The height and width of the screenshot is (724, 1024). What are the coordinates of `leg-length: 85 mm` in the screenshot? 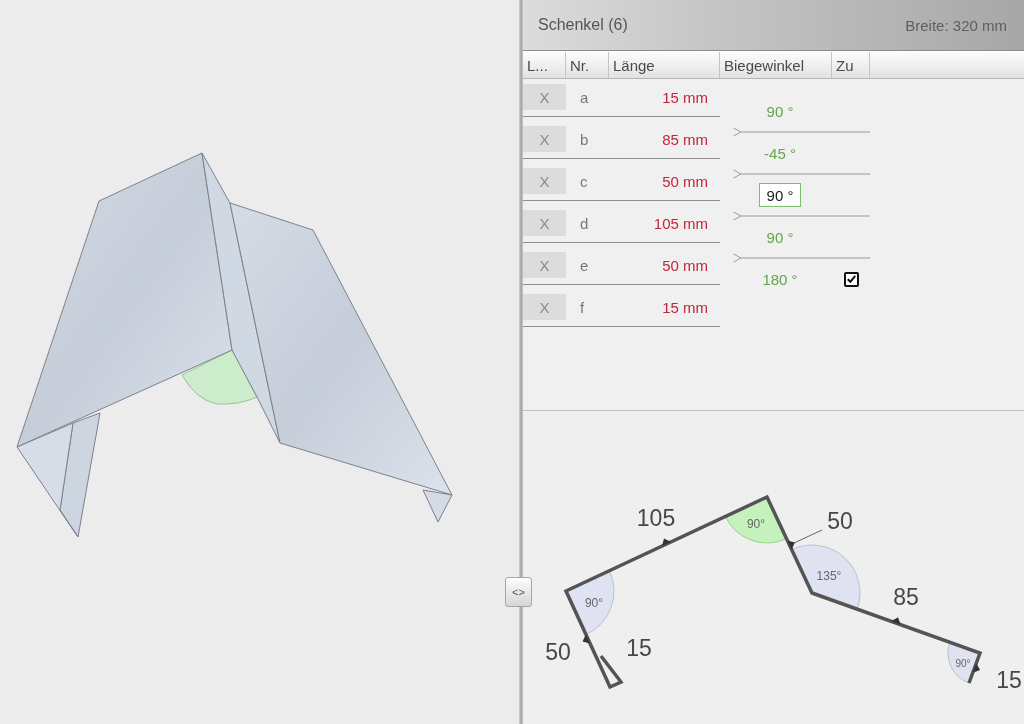 It's located at (685, 139).